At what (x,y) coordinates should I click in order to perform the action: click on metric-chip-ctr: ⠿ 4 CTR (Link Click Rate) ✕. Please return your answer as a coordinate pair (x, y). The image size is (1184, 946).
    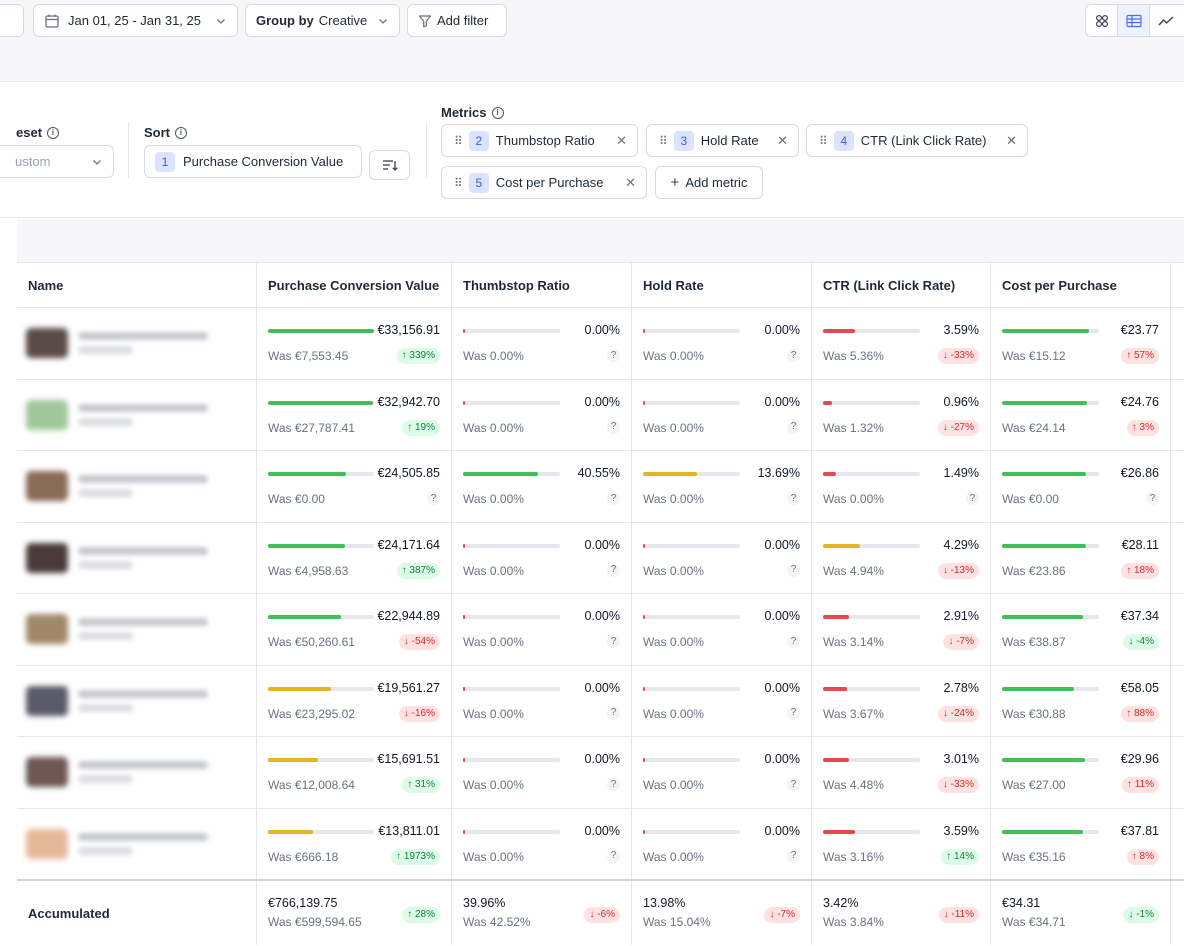
    Looking at the image, I should click on (917, 140).